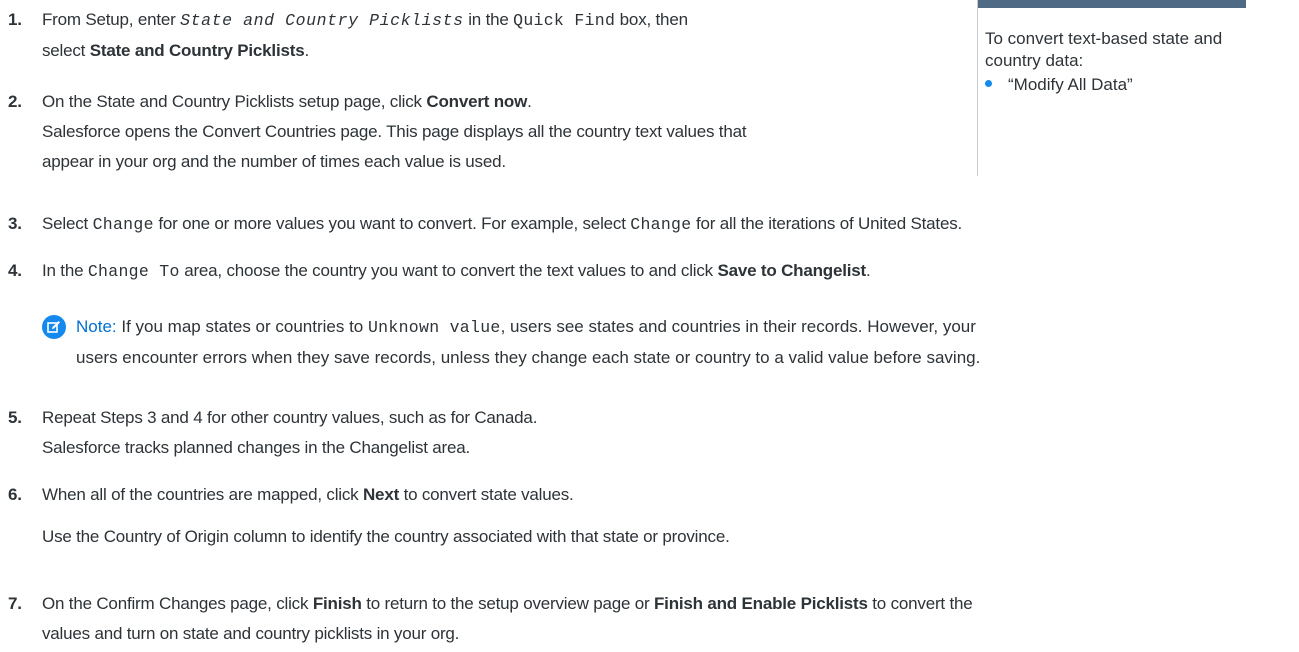  Describe the element at coordinates (1112, 4) in the screenshot. I see `sidebar-header-bar` at that location.